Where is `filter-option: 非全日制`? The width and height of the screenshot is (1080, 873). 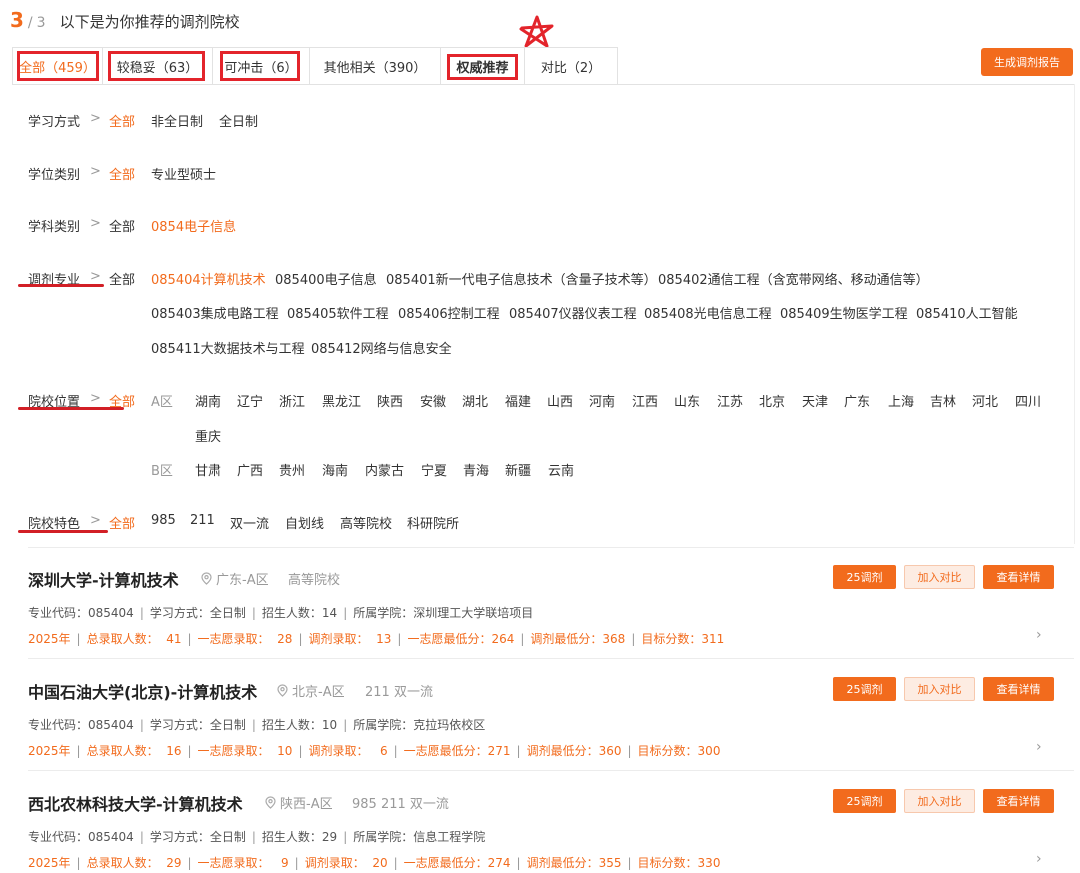 filter-option: 非全日制 is located at coordinates (177, 120).